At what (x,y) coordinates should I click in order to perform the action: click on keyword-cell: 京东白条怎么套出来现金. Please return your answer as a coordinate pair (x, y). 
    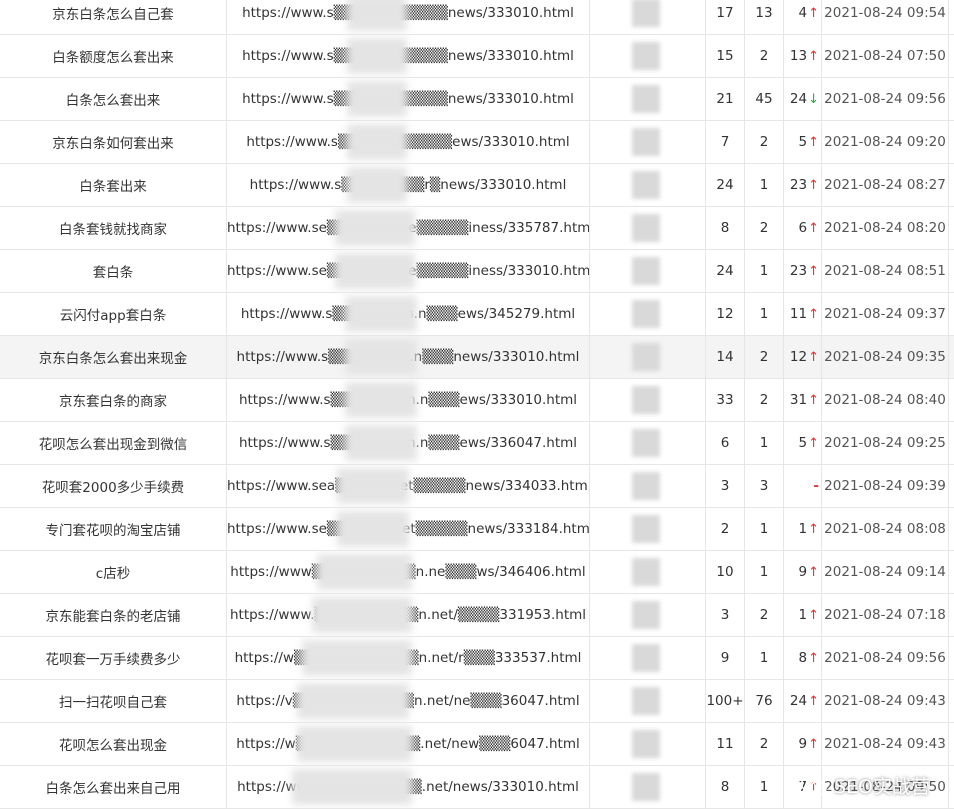
    Looking at the image, I should click on (113, 357).